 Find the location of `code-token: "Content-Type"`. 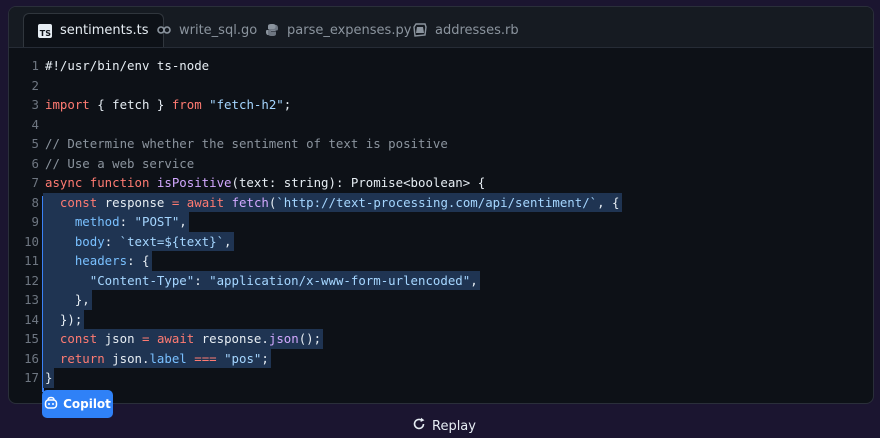

code-token: "Content-Type" is located at coordinates (142, 280).